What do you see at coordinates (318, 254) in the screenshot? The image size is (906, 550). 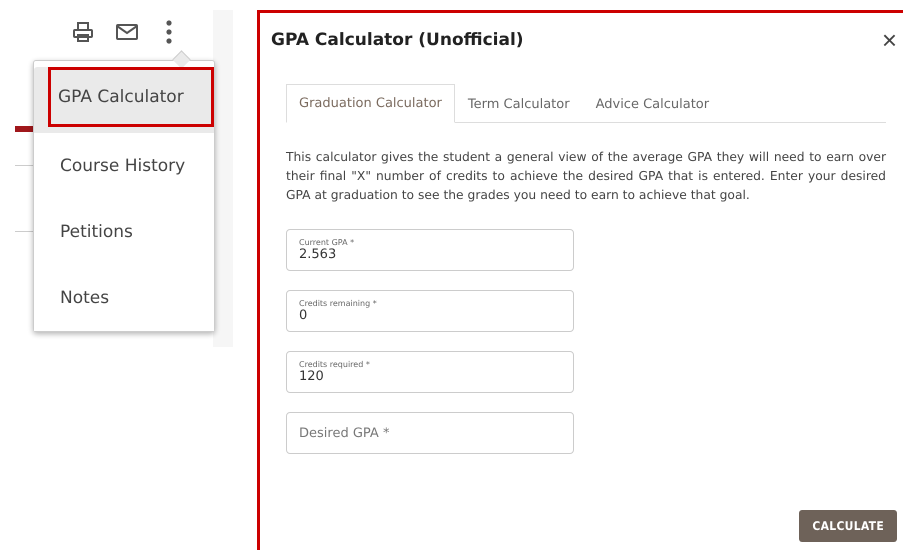 I see `field-value: 2.563` at bounding box center [318, 254].